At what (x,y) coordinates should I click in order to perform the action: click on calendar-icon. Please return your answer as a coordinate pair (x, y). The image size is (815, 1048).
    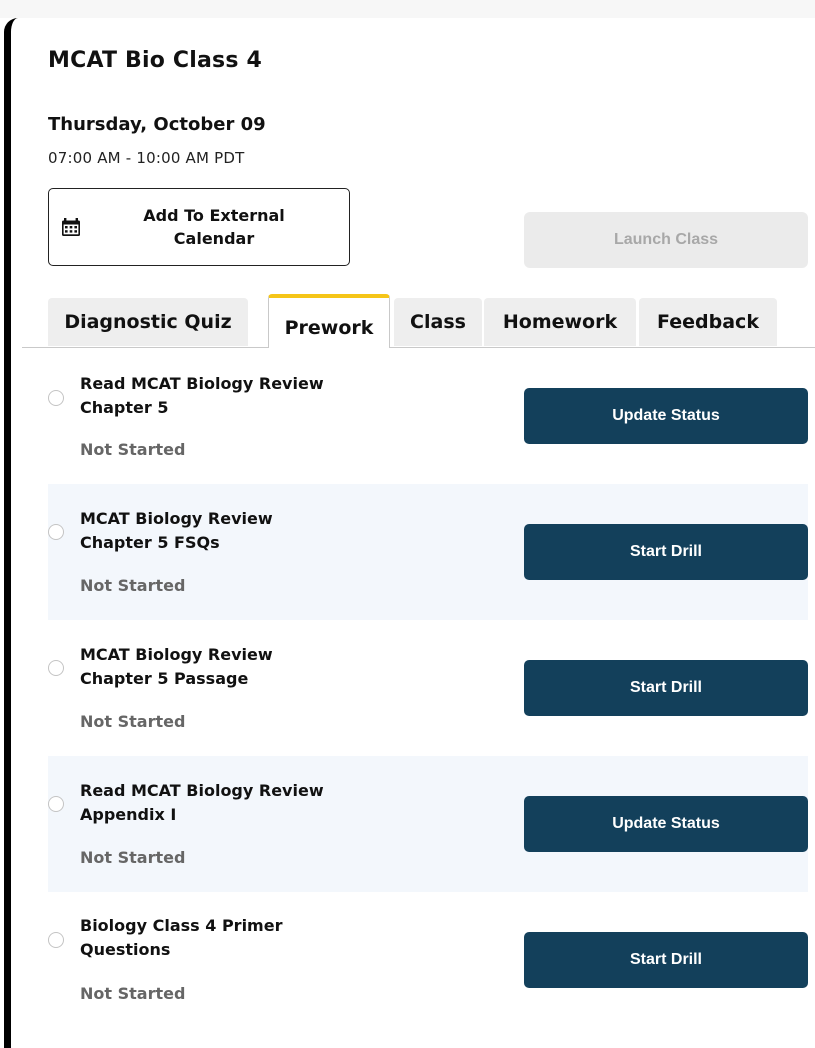
    Looking at the image, I should click on (71, 227).